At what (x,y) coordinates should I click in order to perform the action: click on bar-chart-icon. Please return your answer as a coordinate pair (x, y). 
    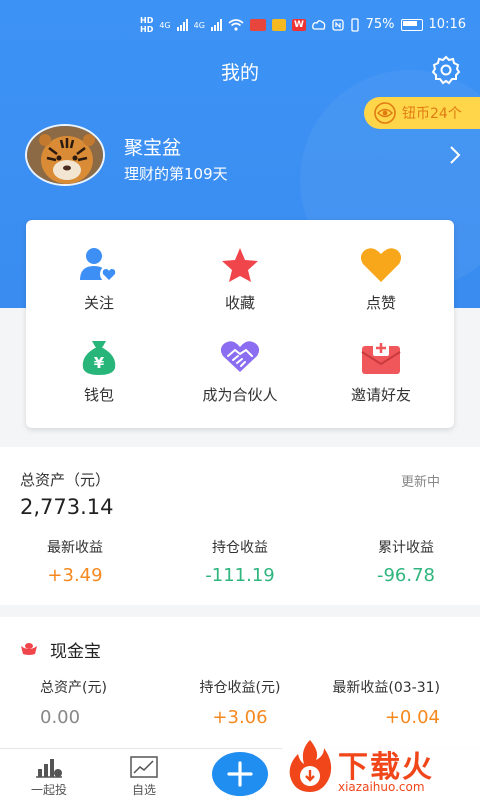
    Looking at the image, I should click on (49, 768).